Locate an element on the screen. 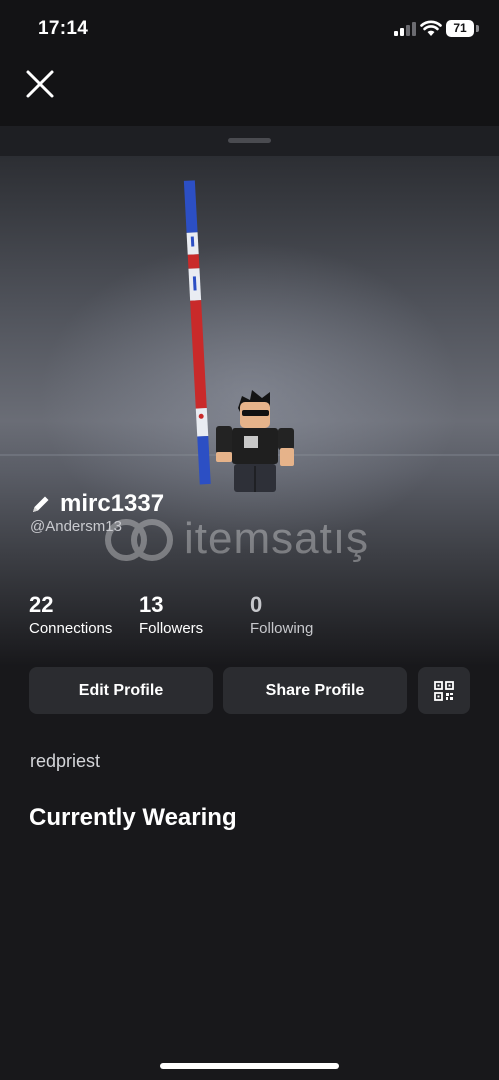  stat-followers: 13 Followers is located at coordinates (171, 614).